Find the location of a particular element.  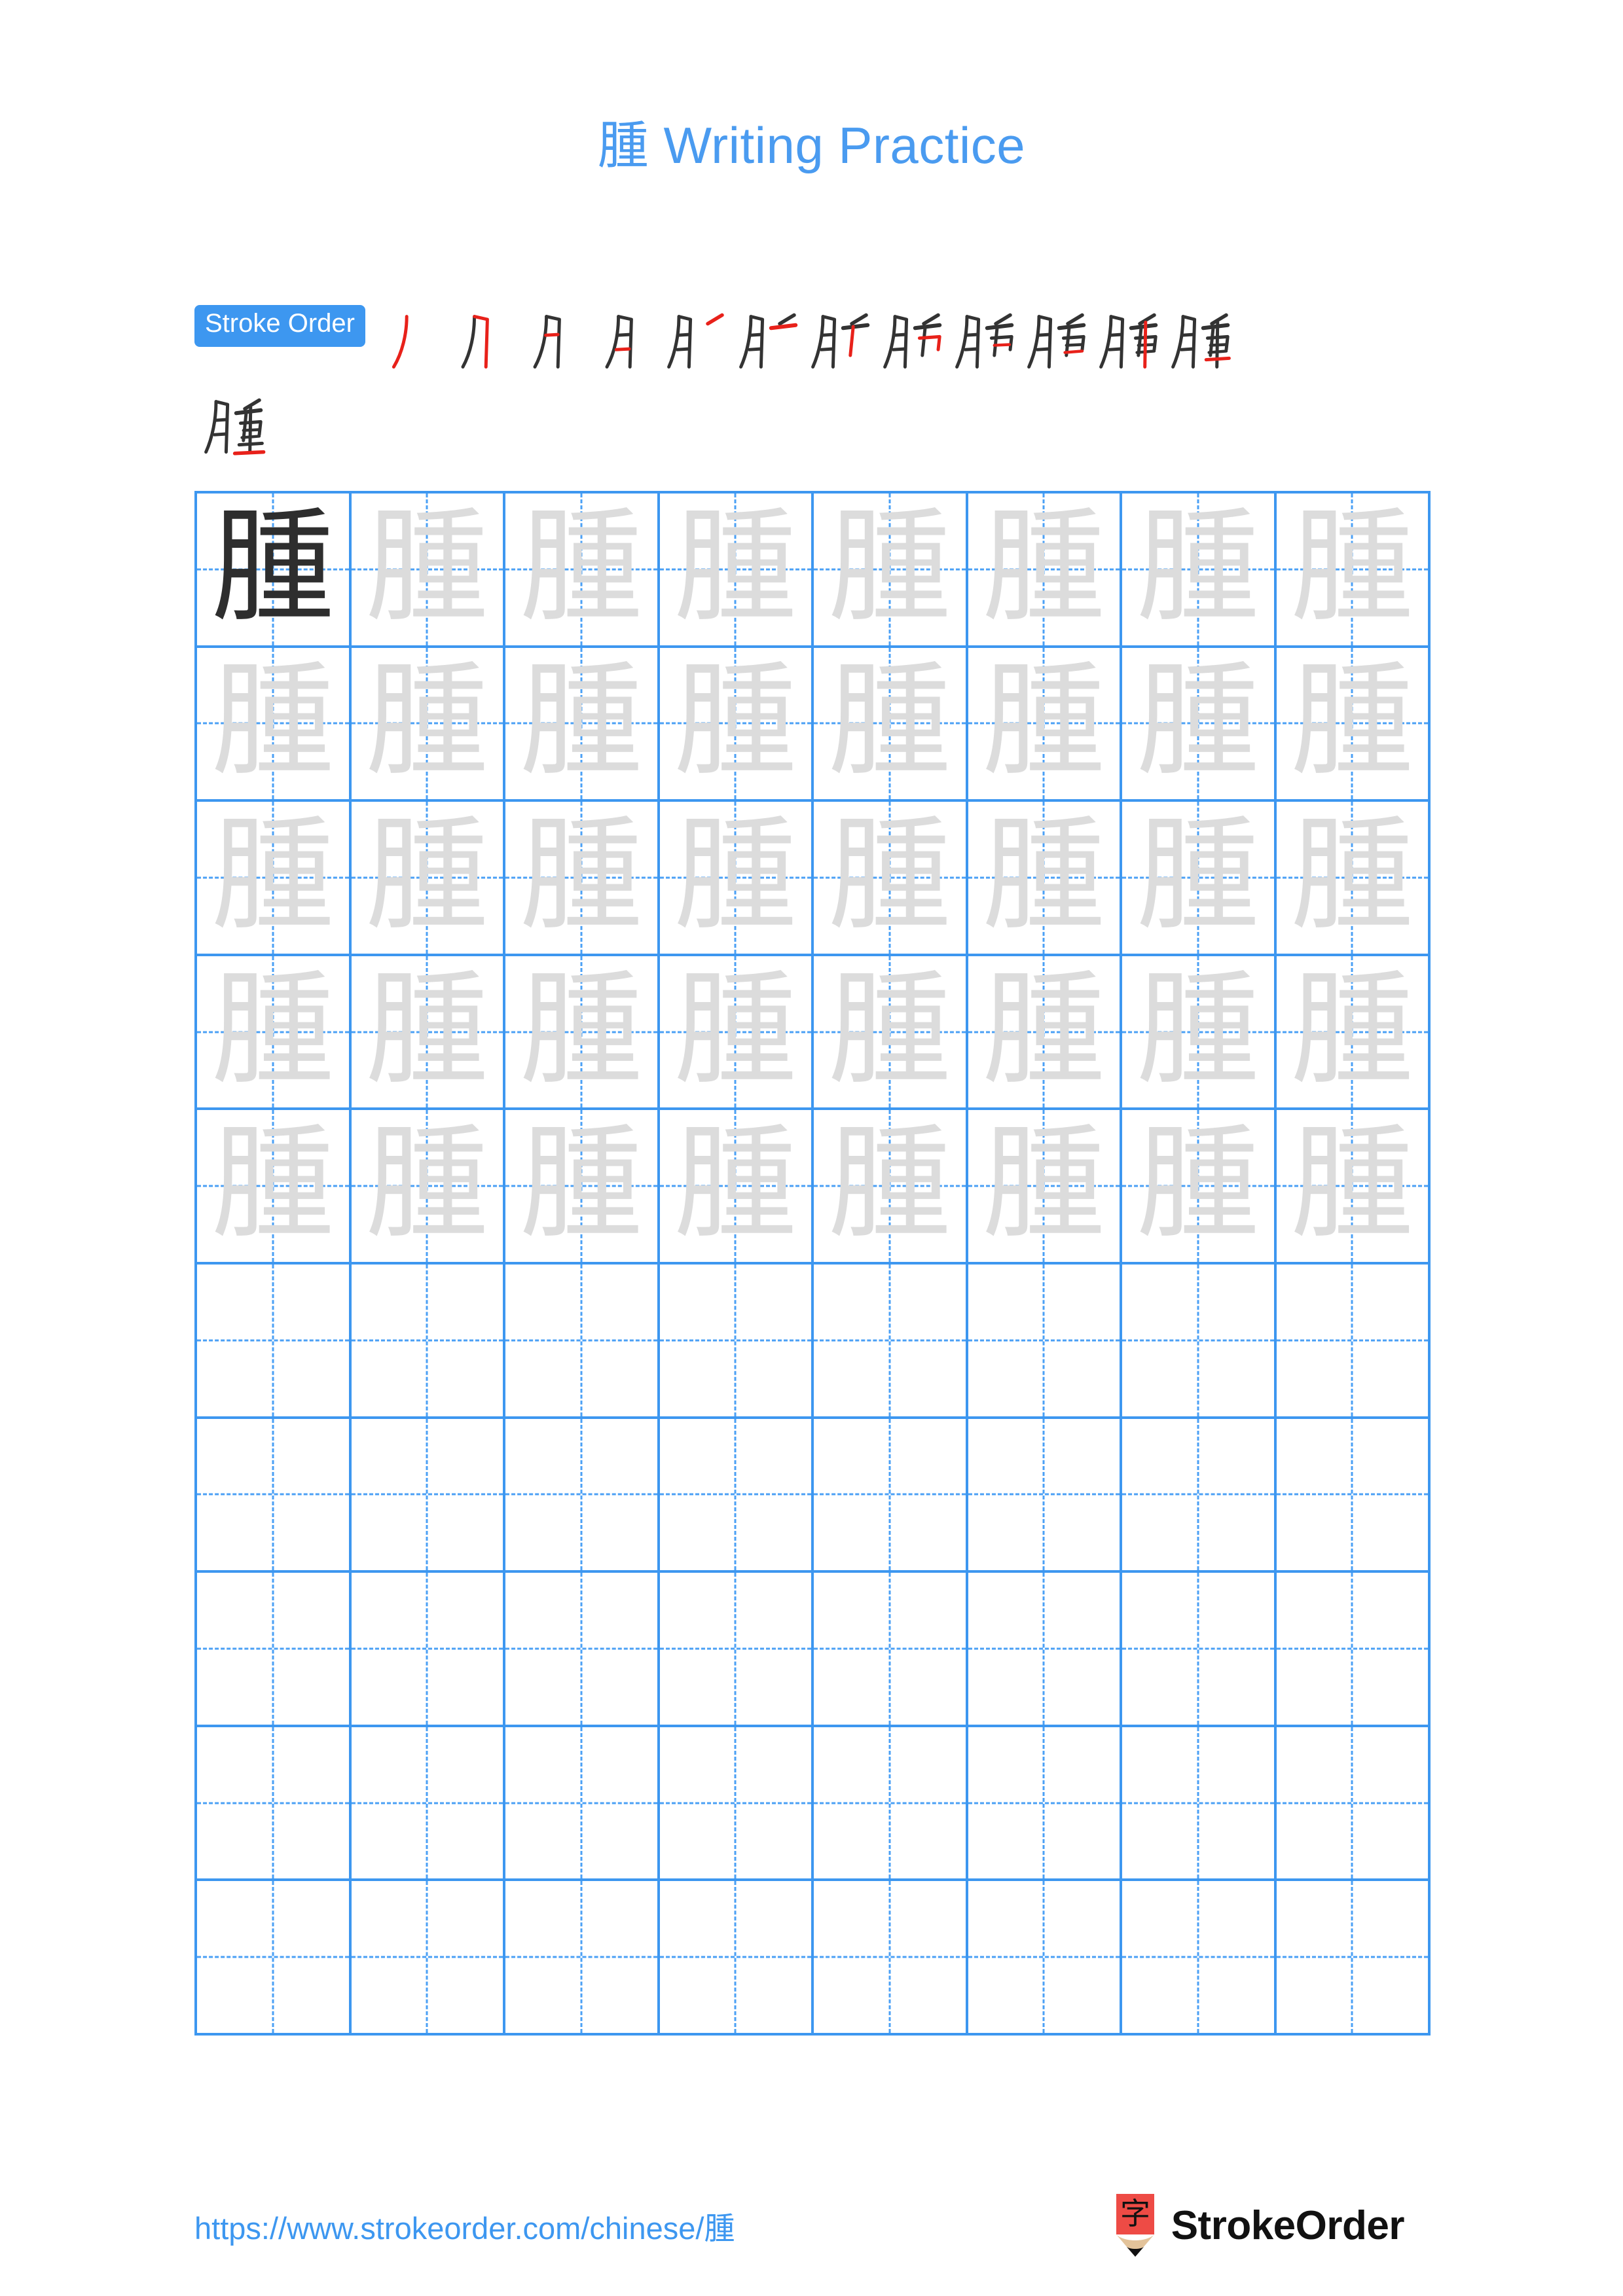

page-title: 腫 Writing Practice is located at coordinates (811, 141).